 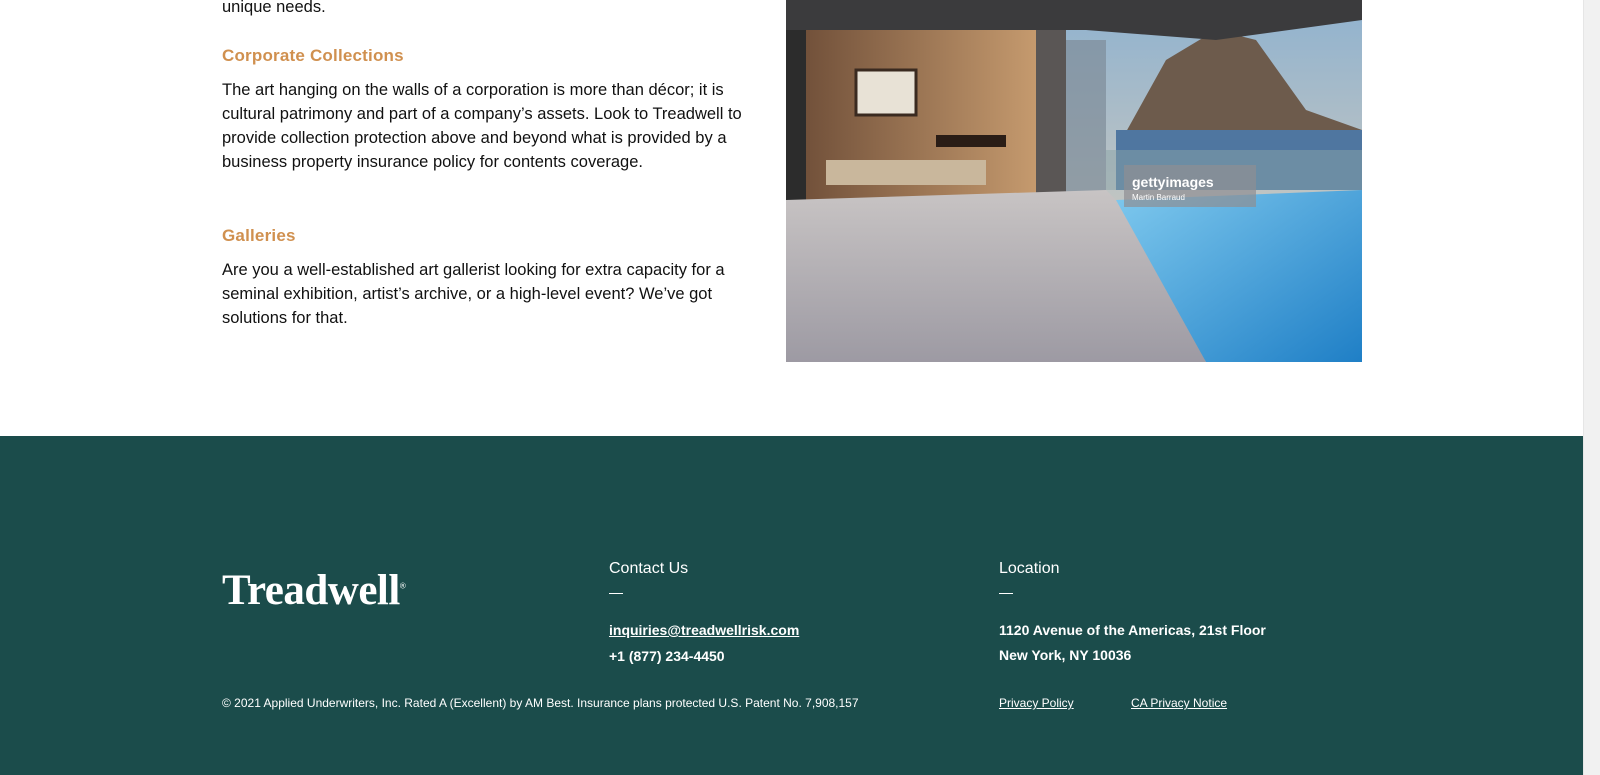 I want to click on corporate-collections-heading: Corporate Collections, so click(x=313, y=55).